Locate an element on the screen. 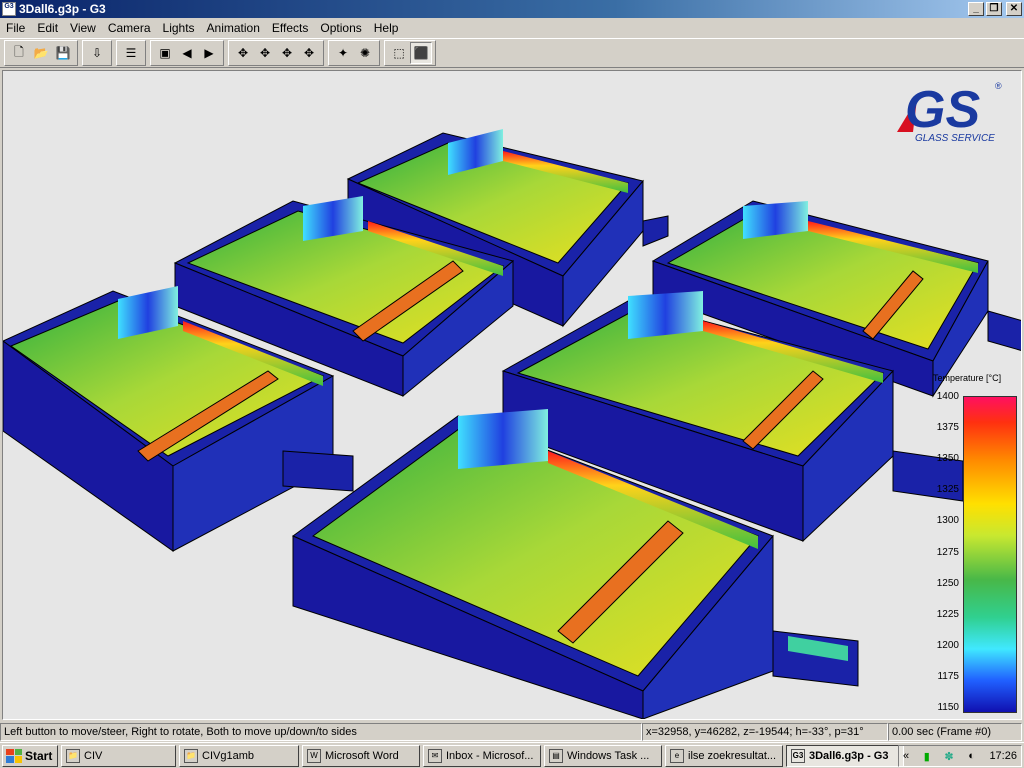  taskbar-button: W Microsoft Word is located at coordinates (361, 755).